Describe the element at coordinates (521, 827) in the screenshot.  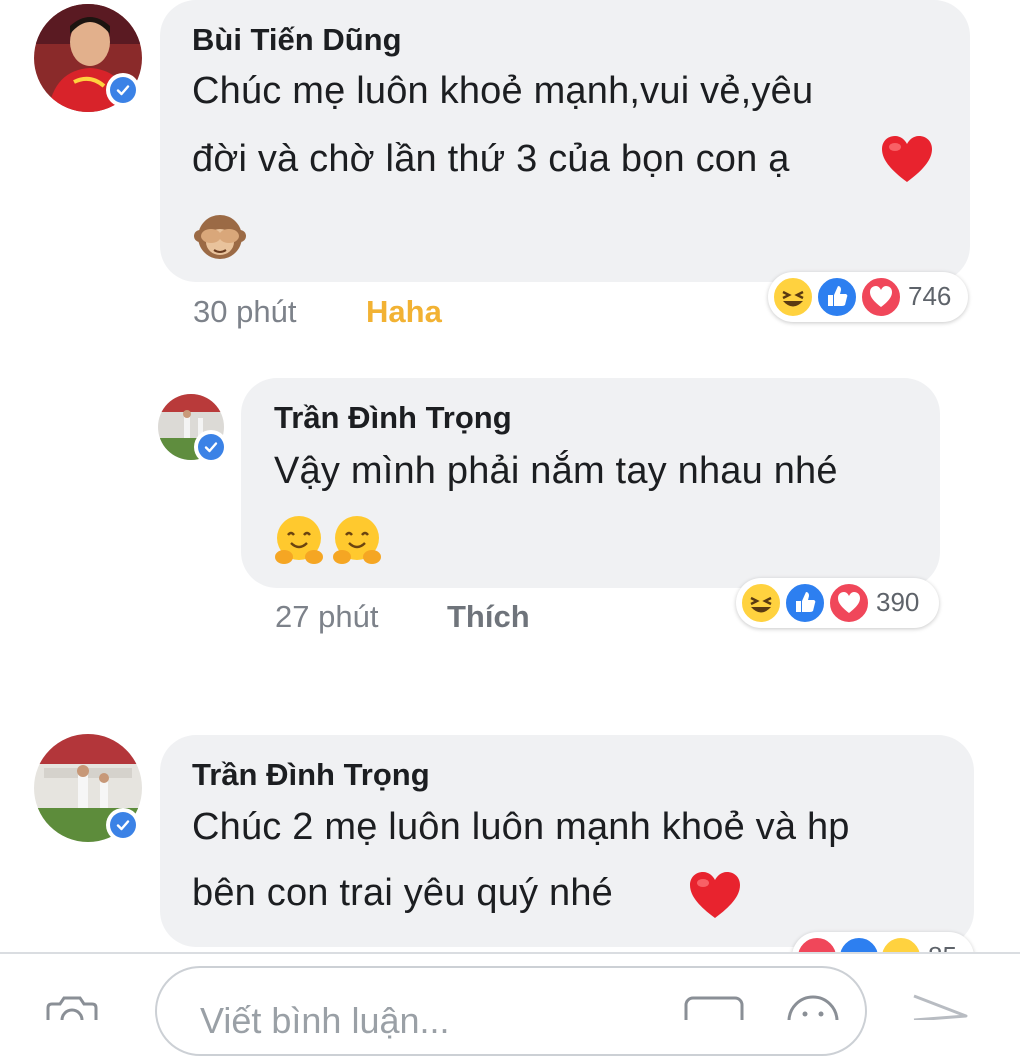
I see `comment-text-line: Chúc 2 mẹ luôn luôn mạnh khoẻ và hp` at that location.